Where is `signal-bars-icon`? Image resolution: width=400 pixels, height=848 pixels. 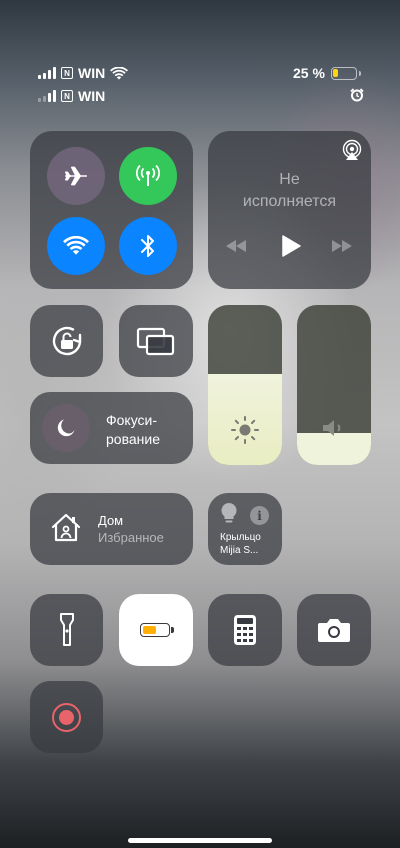
signal-bars-icon is located at coordinates (47, 73).